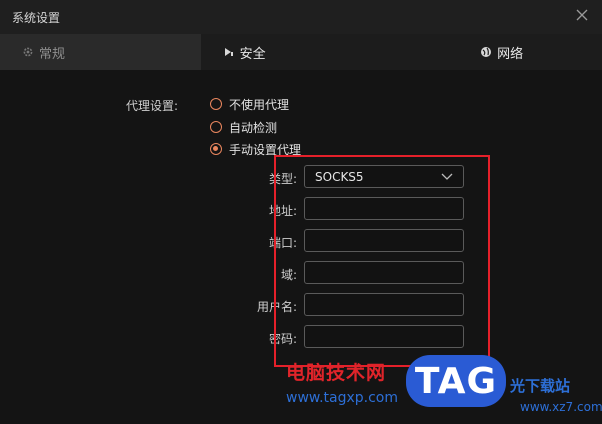 This screenshot has width=602, height=424. What do you see at coordinates (540, 386) in the screenshot?
I see `watermark-site: 光下载站` at bounding box center [540, 386].